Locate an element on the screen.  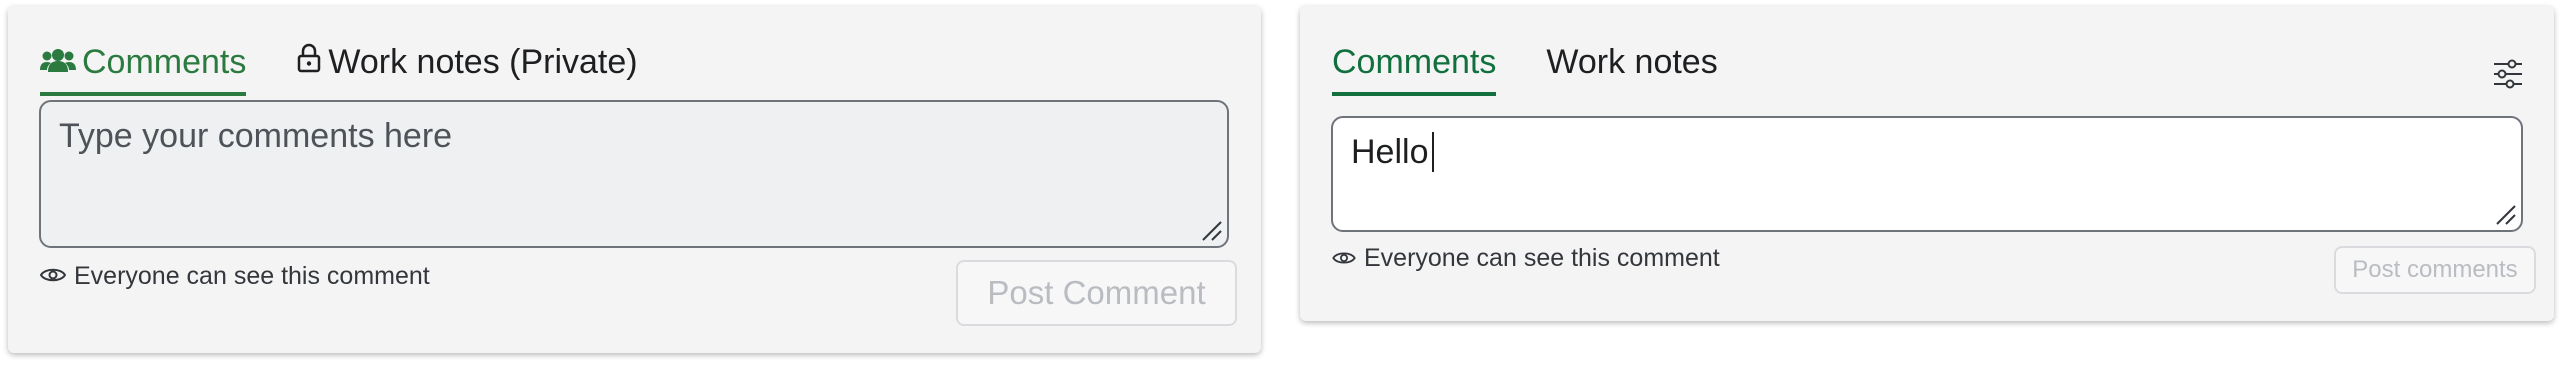
tab-work-notes: Work notes (Private) is located at coordinates (467, 69).